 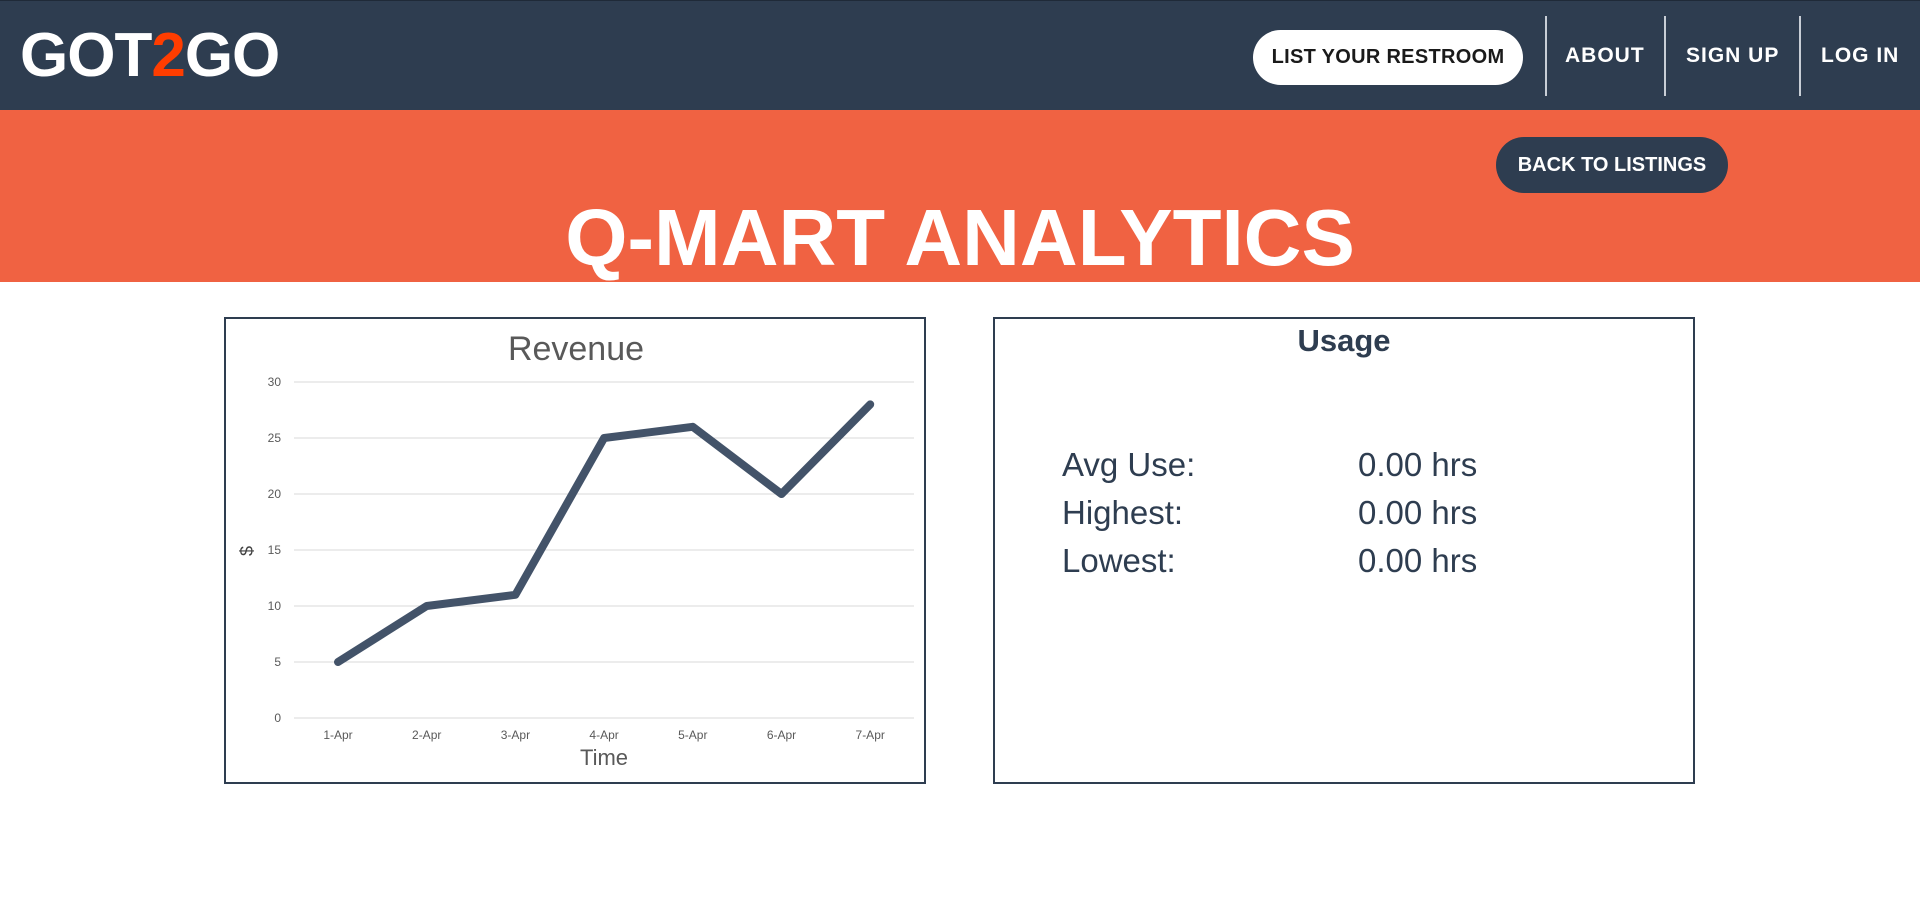 I want to click on page-title: Q-MART ANALYTICS, so click(x=960, y=237).